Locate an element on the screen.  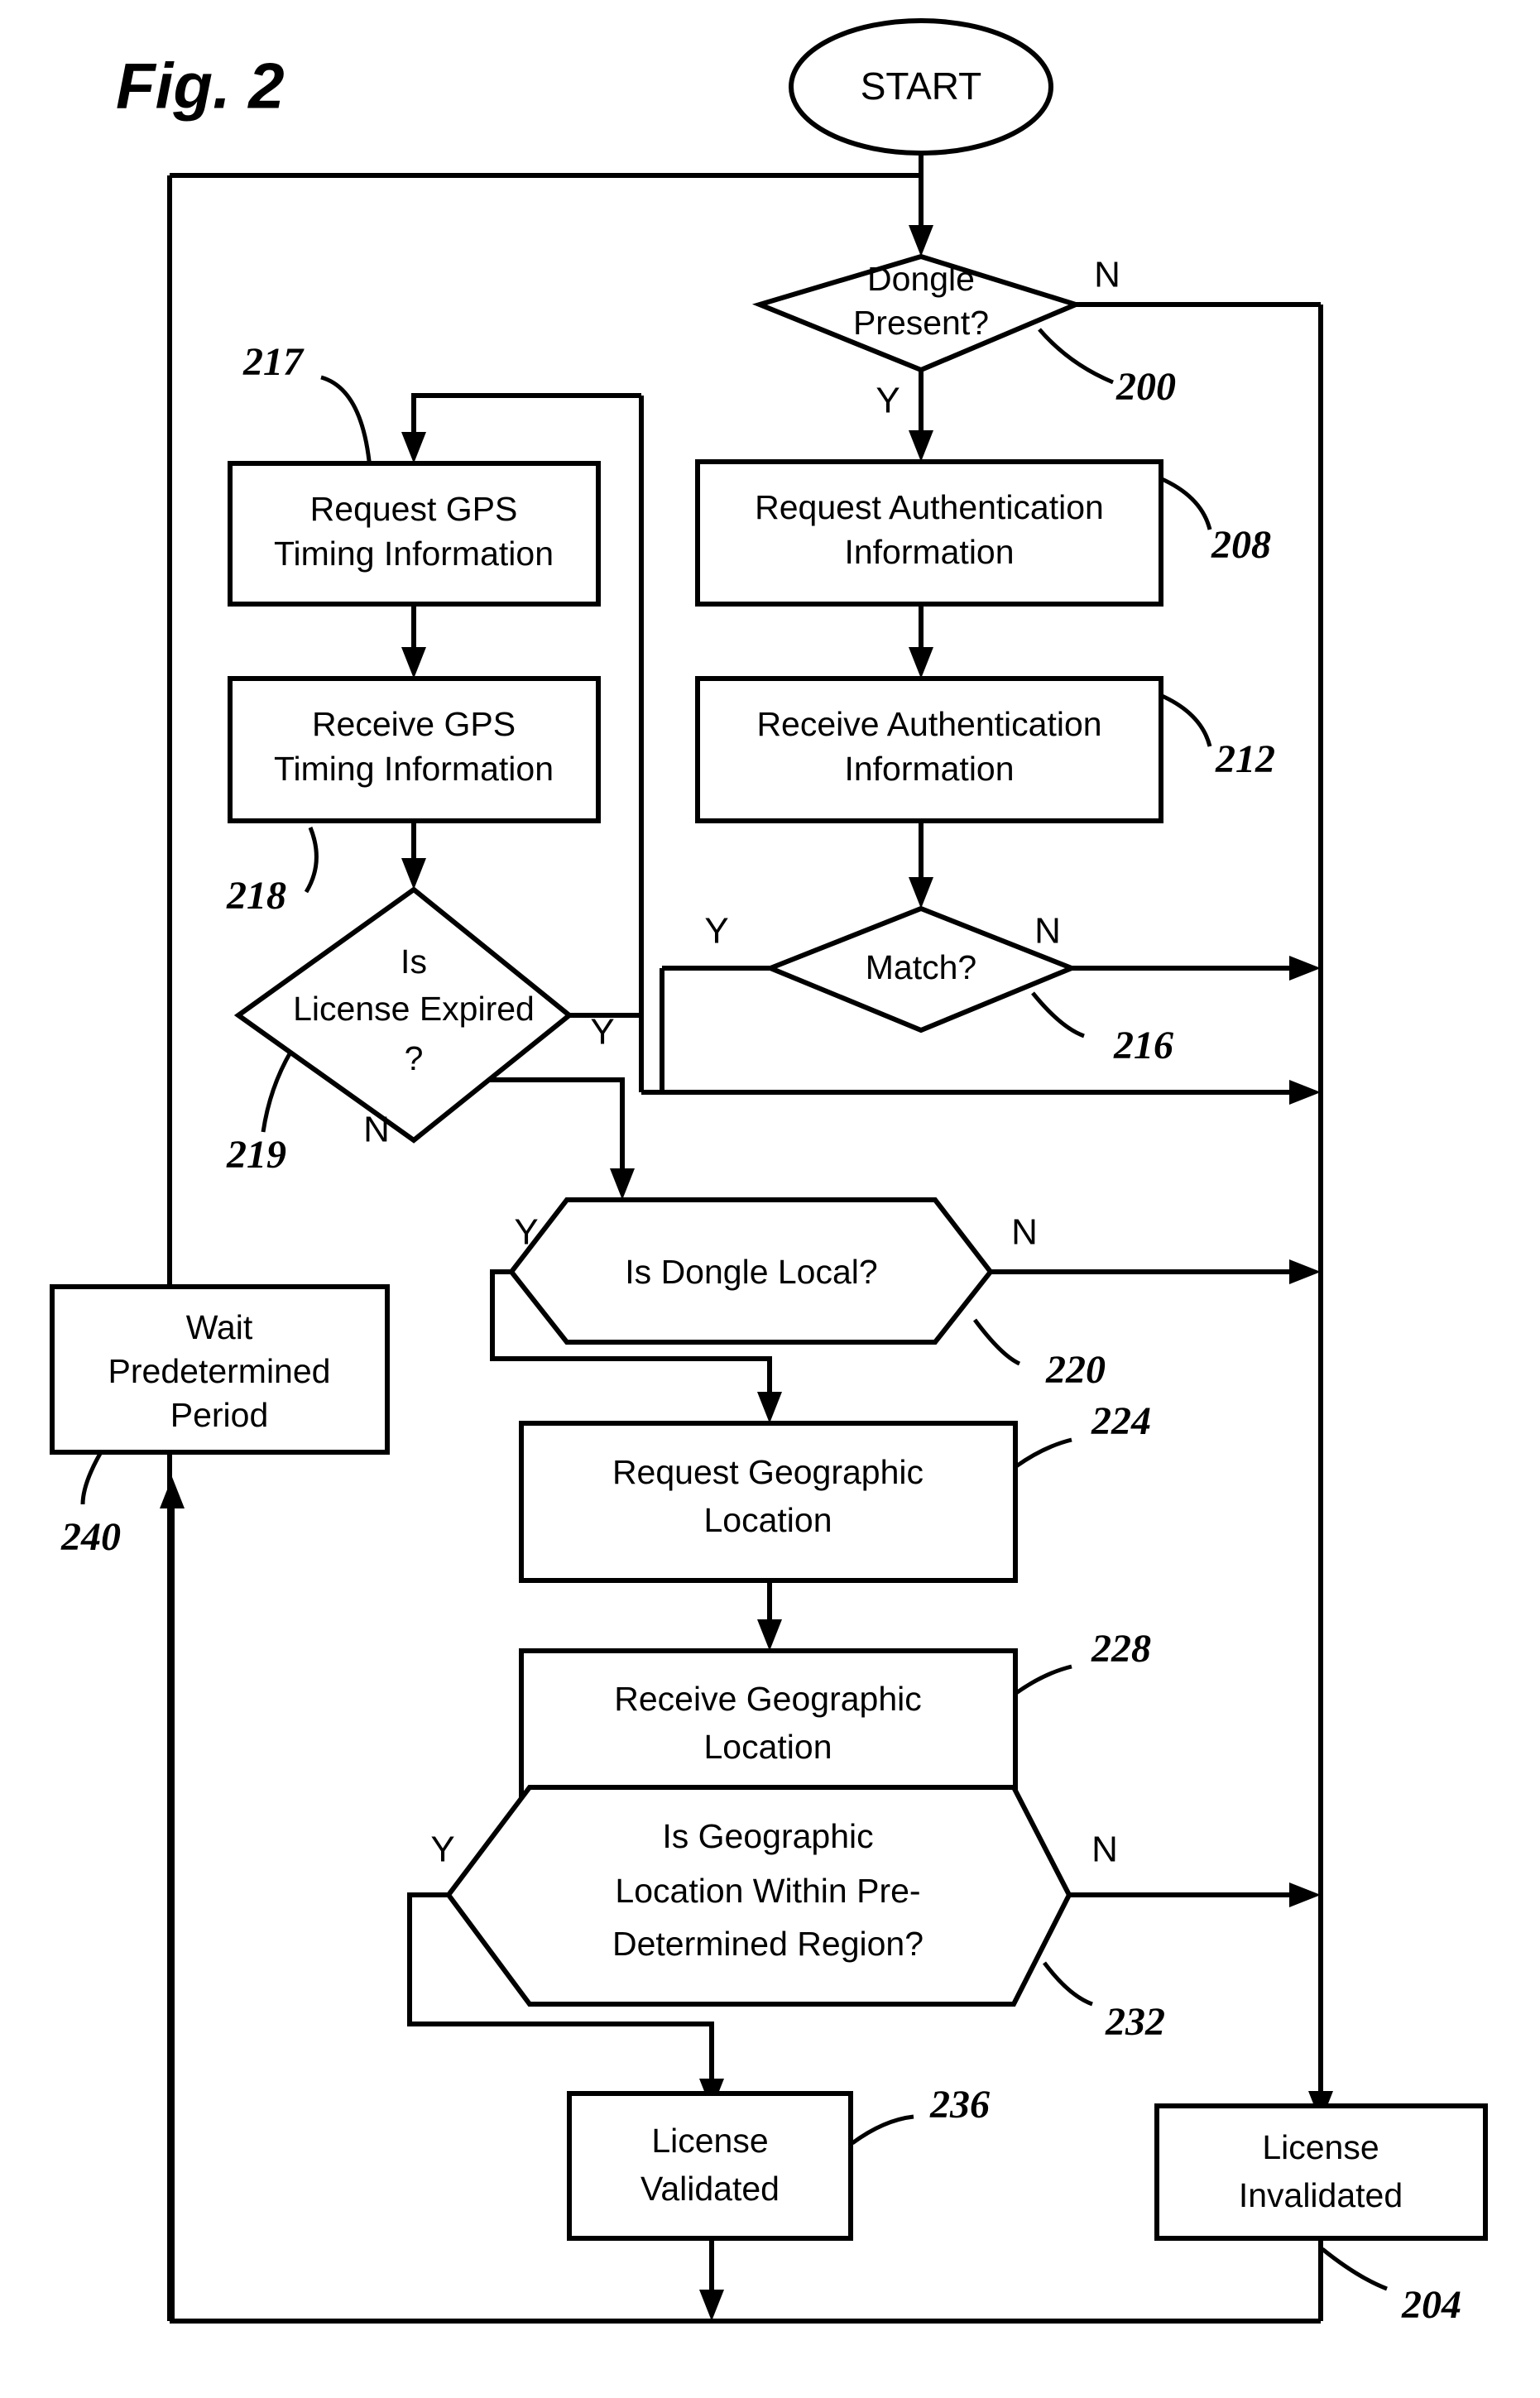
arrowhead-expired-yes-to-rail is located at coordinates (1305, 1092).